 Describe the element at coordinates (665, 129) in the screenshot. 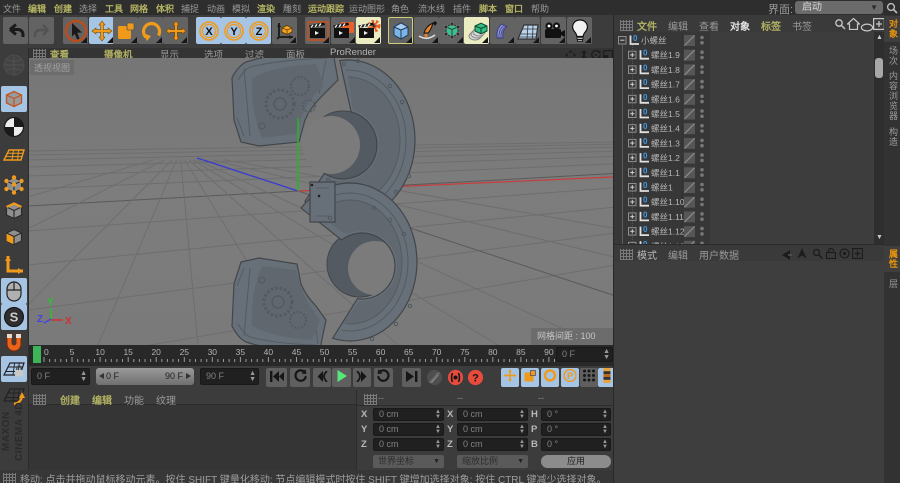

I see `svg-text: 螺丝1.4` at that location.